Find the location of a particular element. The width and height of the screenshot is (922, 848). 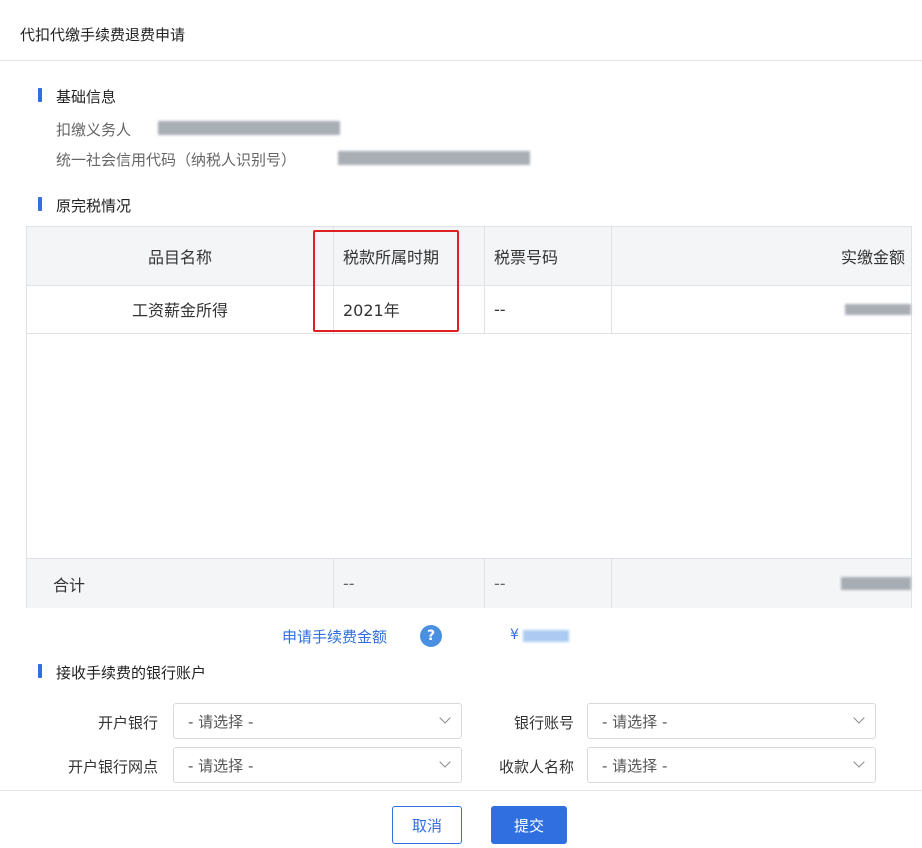

bank-select: - 请选择 - is located at coordinates (317, 721).